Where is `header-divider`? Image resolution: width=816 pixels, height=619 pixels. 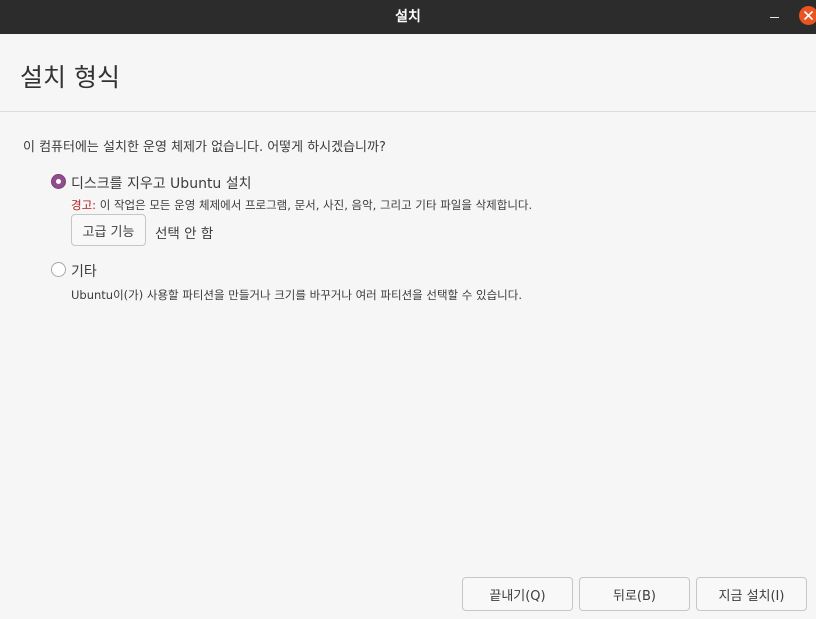
header-divider is located at coordinates (408, 111).